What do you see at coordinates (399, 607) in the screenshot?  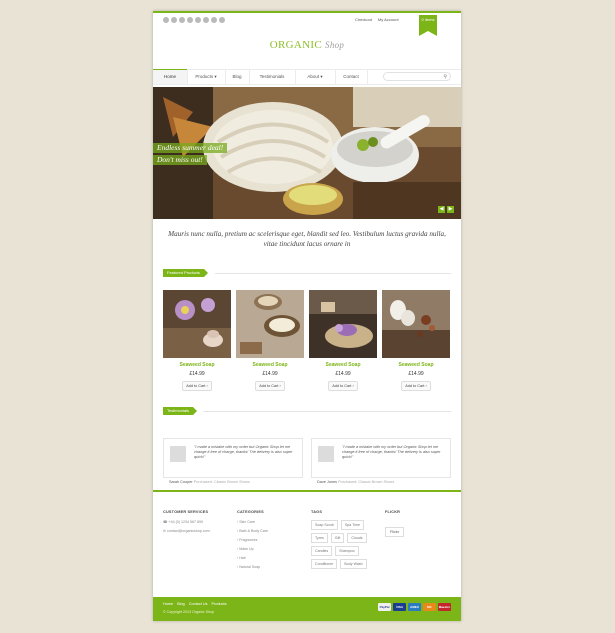 I see `visa-icon: VISA` at bounding box center [399, 607].